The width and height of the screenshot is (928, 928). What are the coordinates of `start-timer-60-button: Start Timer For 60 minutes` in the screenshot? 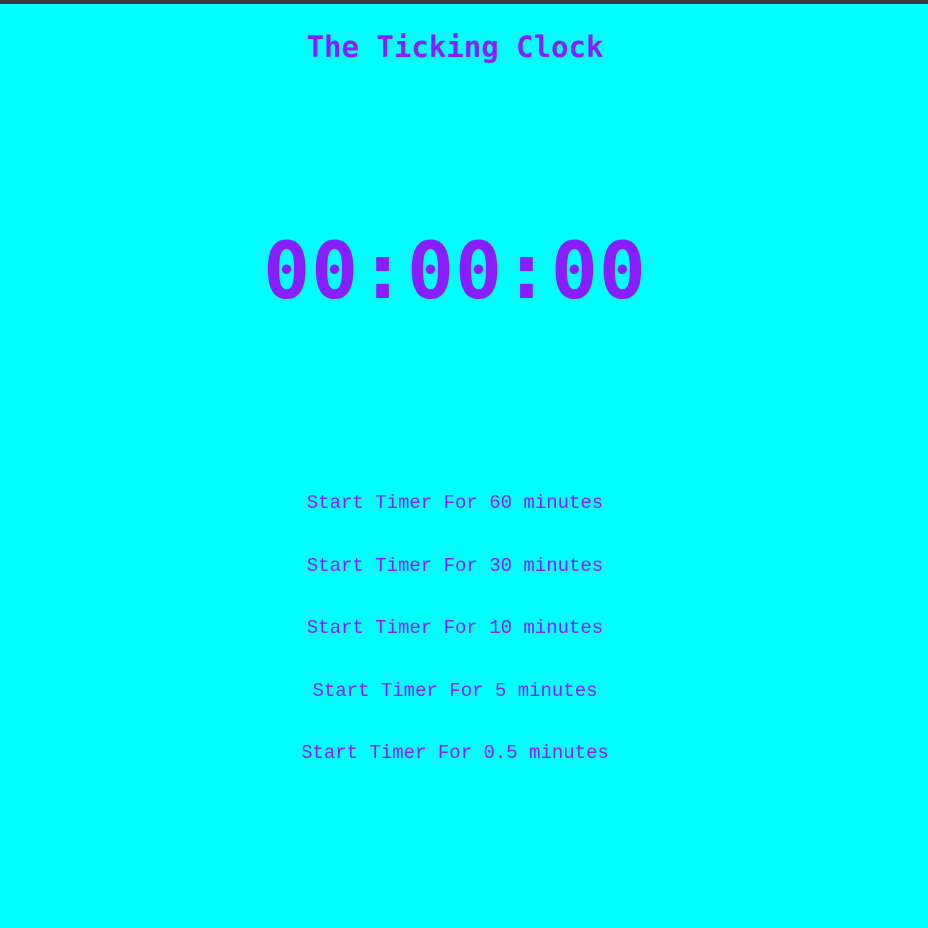 It's located at (455, 503).